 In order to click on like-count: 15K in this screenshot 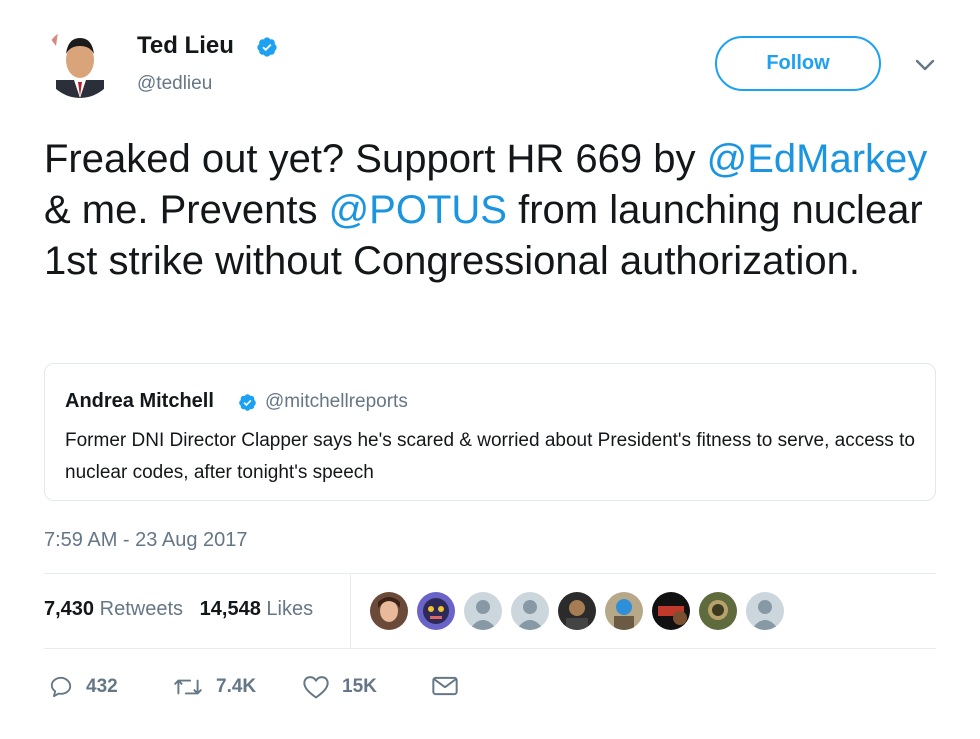, I will do `click(359, 686)`.